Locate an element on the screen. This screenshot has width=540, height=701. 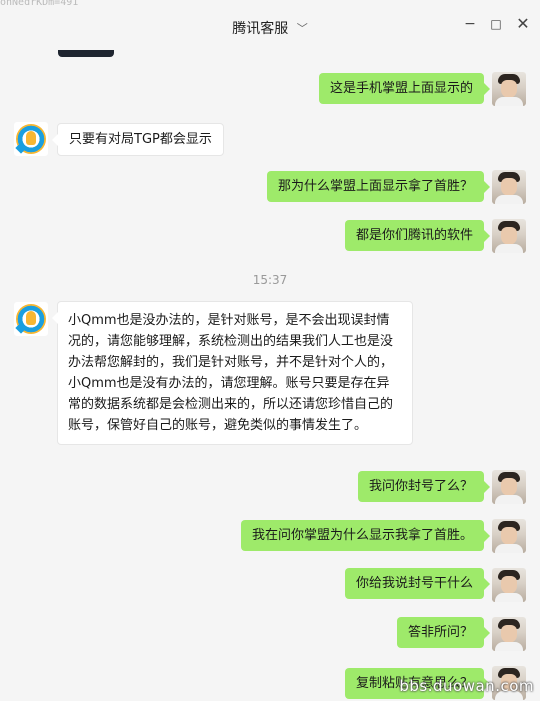
maximize-icon: □ is located at coordinates (496, 24).